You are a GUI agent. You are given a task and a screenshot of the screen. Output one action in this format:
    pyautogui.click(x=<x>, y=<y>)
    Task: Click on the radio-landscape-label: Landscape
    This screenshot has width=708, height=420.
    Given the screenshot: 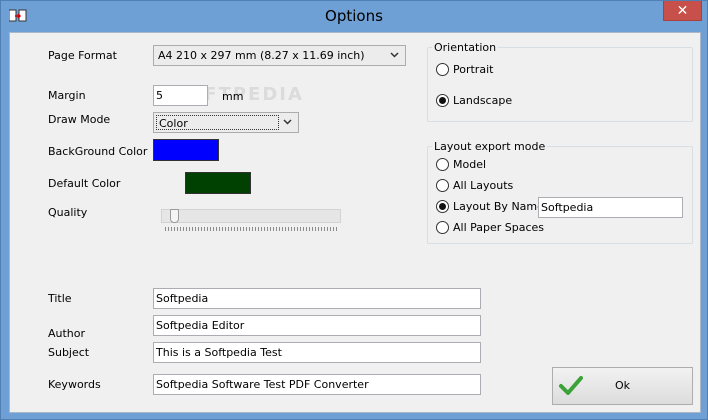 What is the action you would take?
    pyautogui.click(x=483, y=100)
    